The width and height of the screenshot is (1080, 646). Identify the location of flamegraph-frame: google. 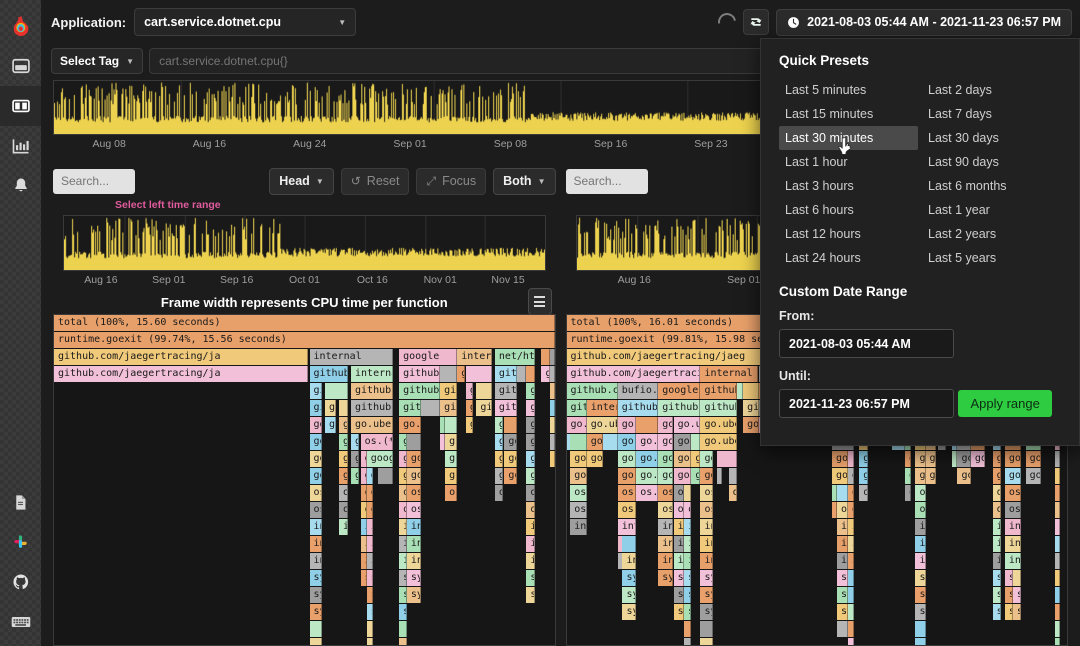
(679, 390).